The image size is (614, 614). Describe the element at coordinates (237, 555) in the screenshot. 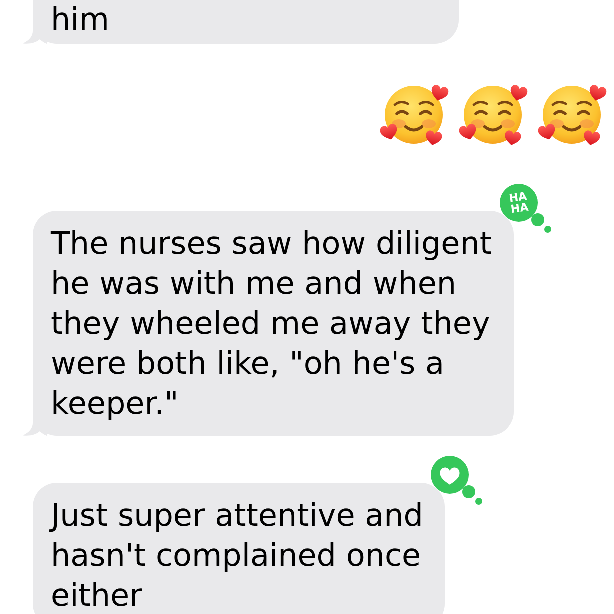

I see `message-text: Just super attentive and hasn't complained once either` at that location.